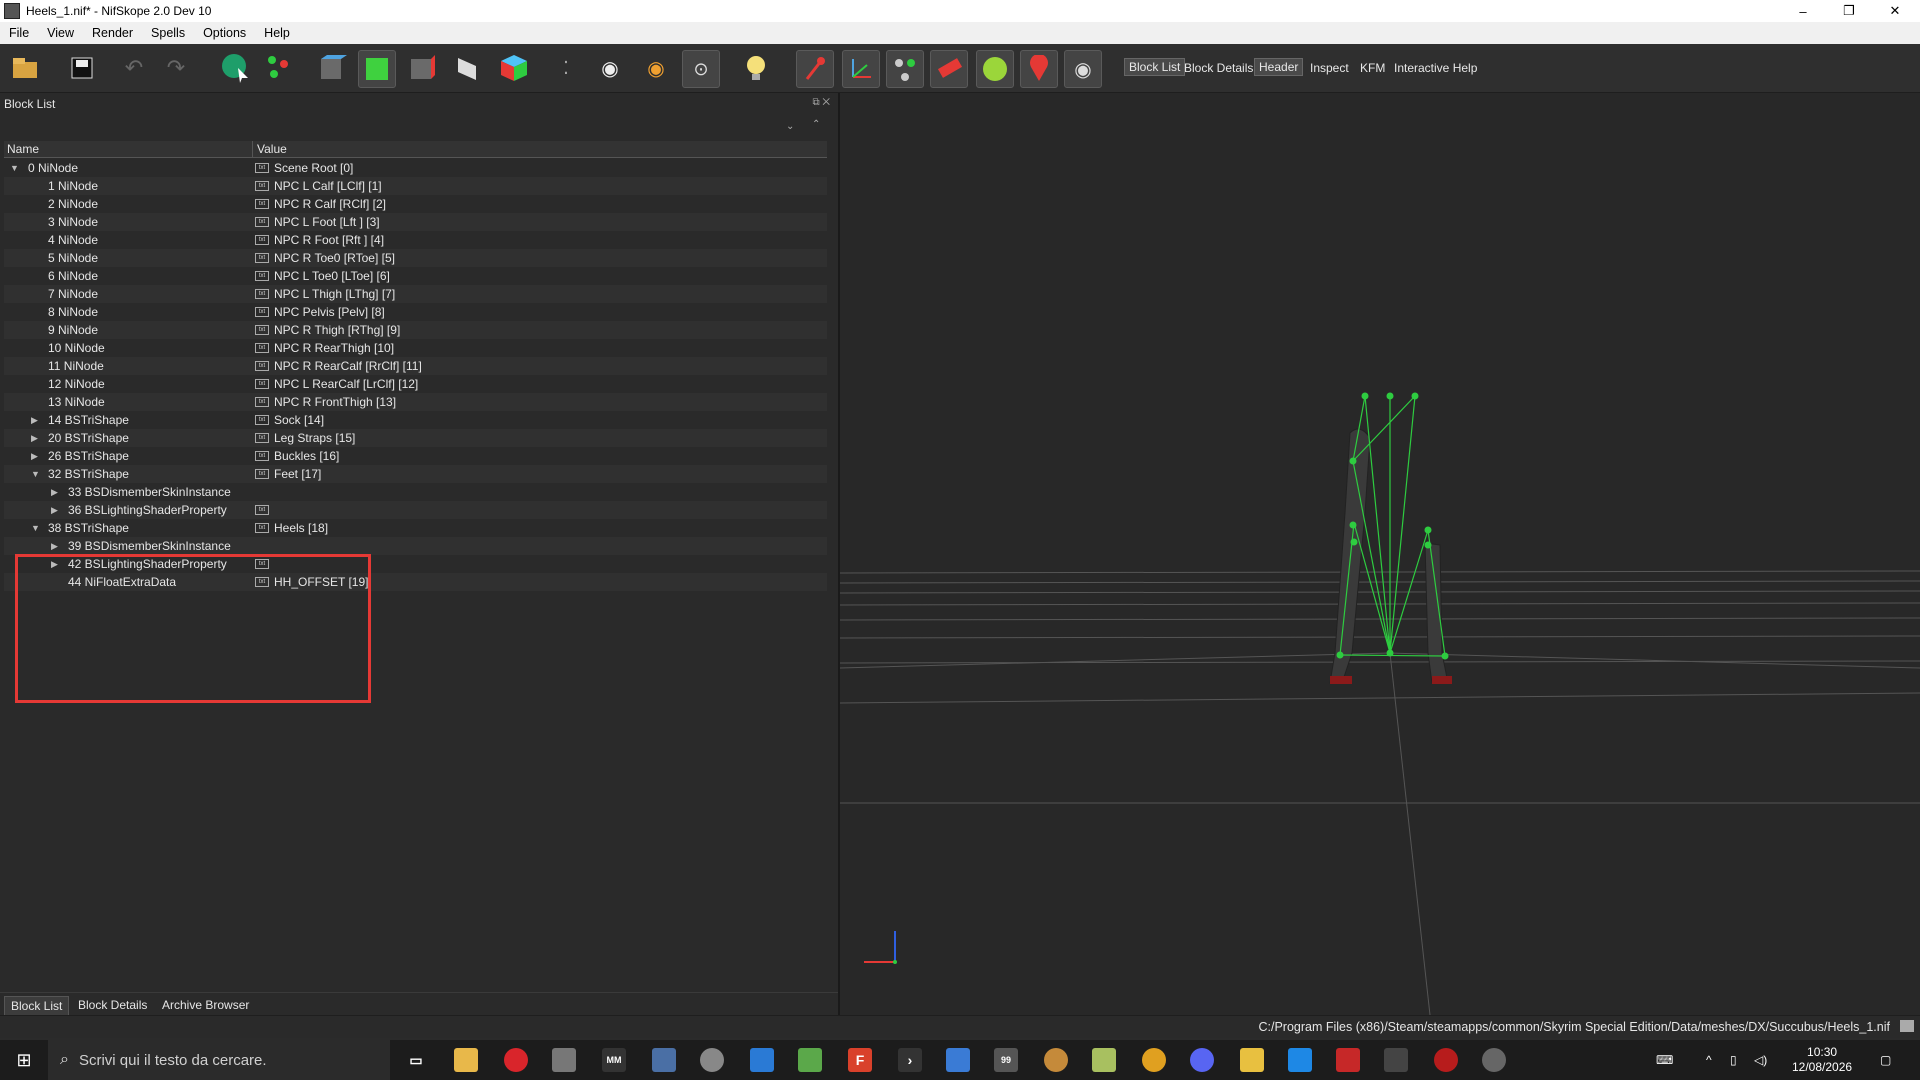 The height and width of the screenshot is (1080, 1920). What do you see at coordinates (415, 312) in the screenshot?
I see `tree-row: 8 NiNode txt NPC Pelvis [Pelv] [8]` at bounding box center [415, 312].